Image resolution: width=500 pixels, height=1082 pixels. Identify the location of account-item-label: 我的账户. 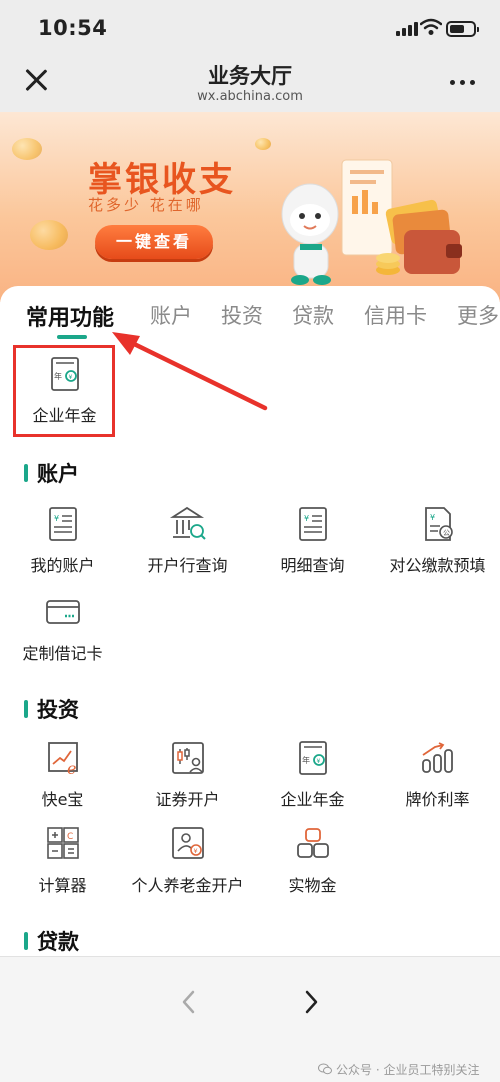
(62, 565).